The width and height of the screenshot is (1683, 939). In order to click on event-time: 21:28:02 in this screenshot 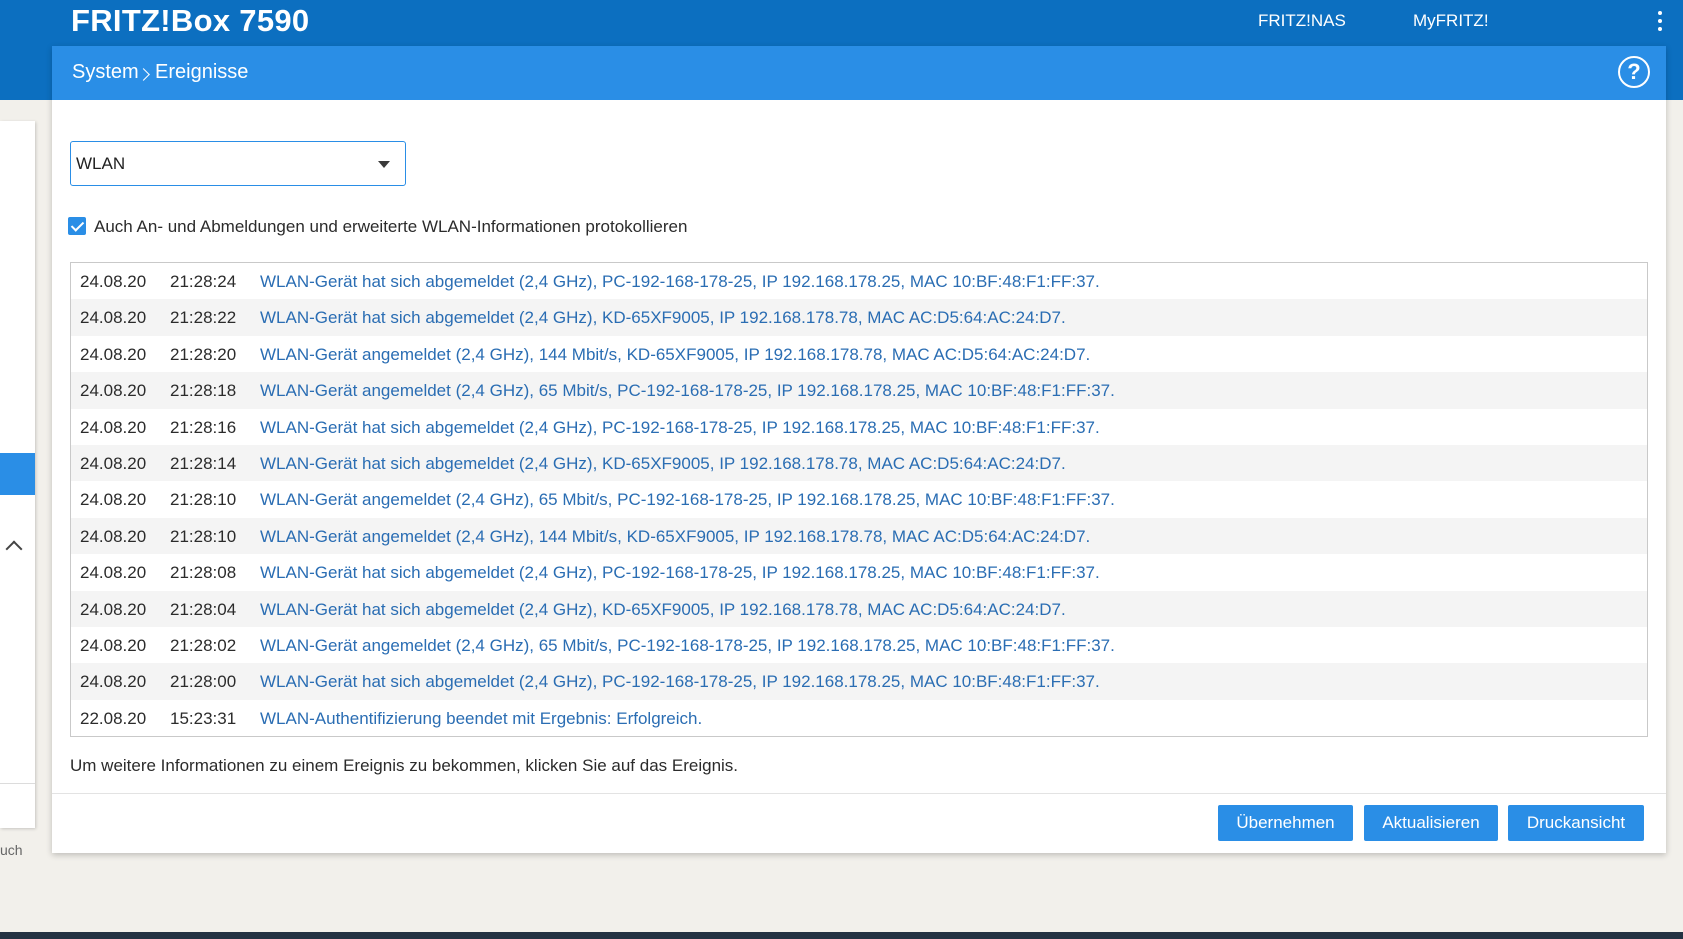, I will do `click(203, 645)`.